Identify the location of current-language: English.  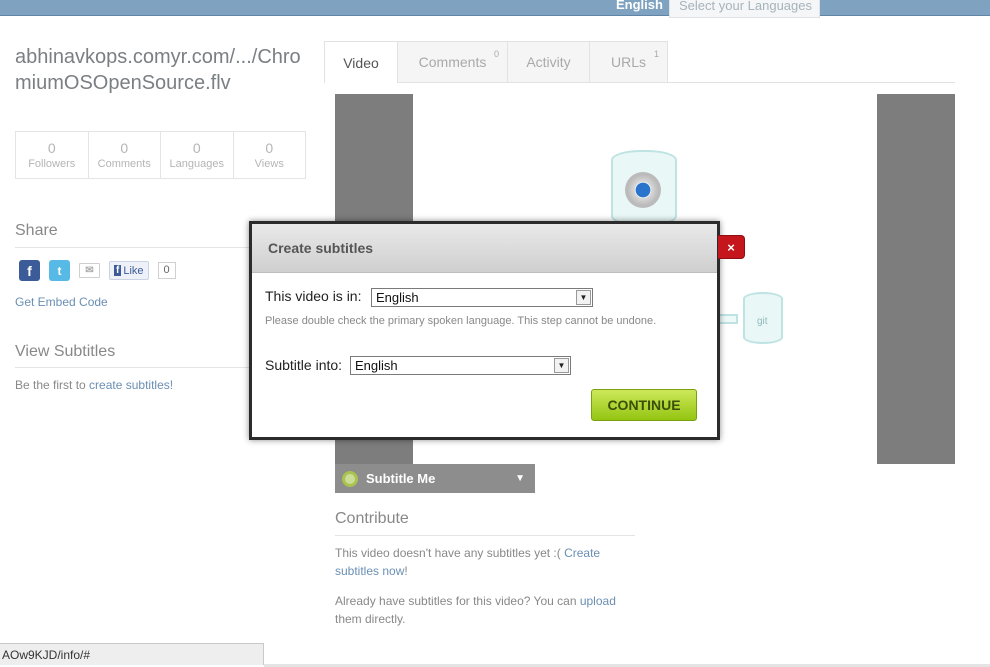
(639, 6).